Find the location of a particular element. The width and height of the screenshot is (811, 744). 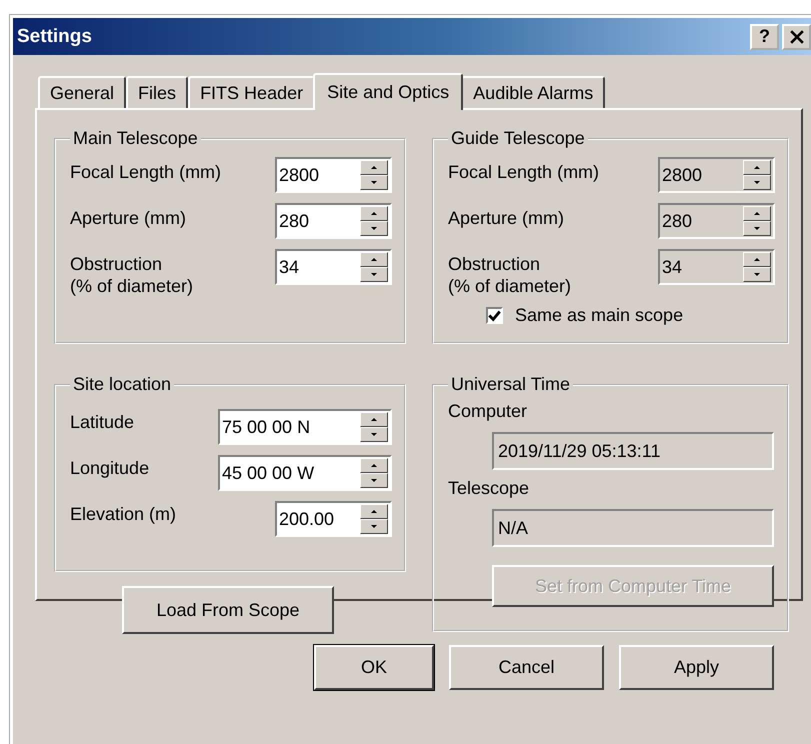

help-button: ? is located at coordinates (764, 37).